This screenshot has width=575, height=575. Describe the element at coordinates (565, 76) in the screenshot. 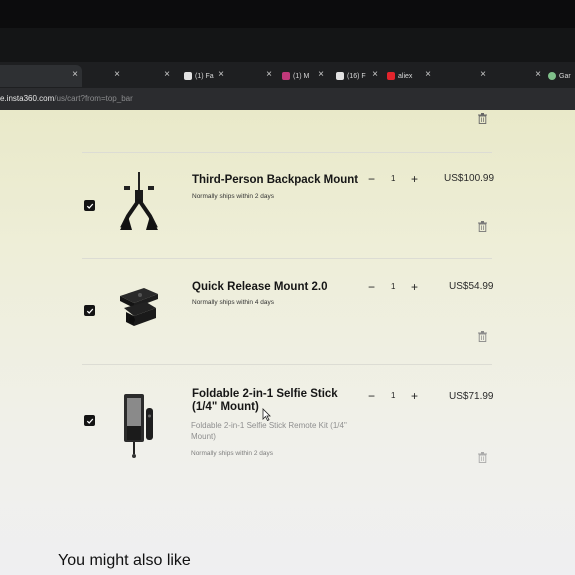

I see `tab-label: Gar` at that location.